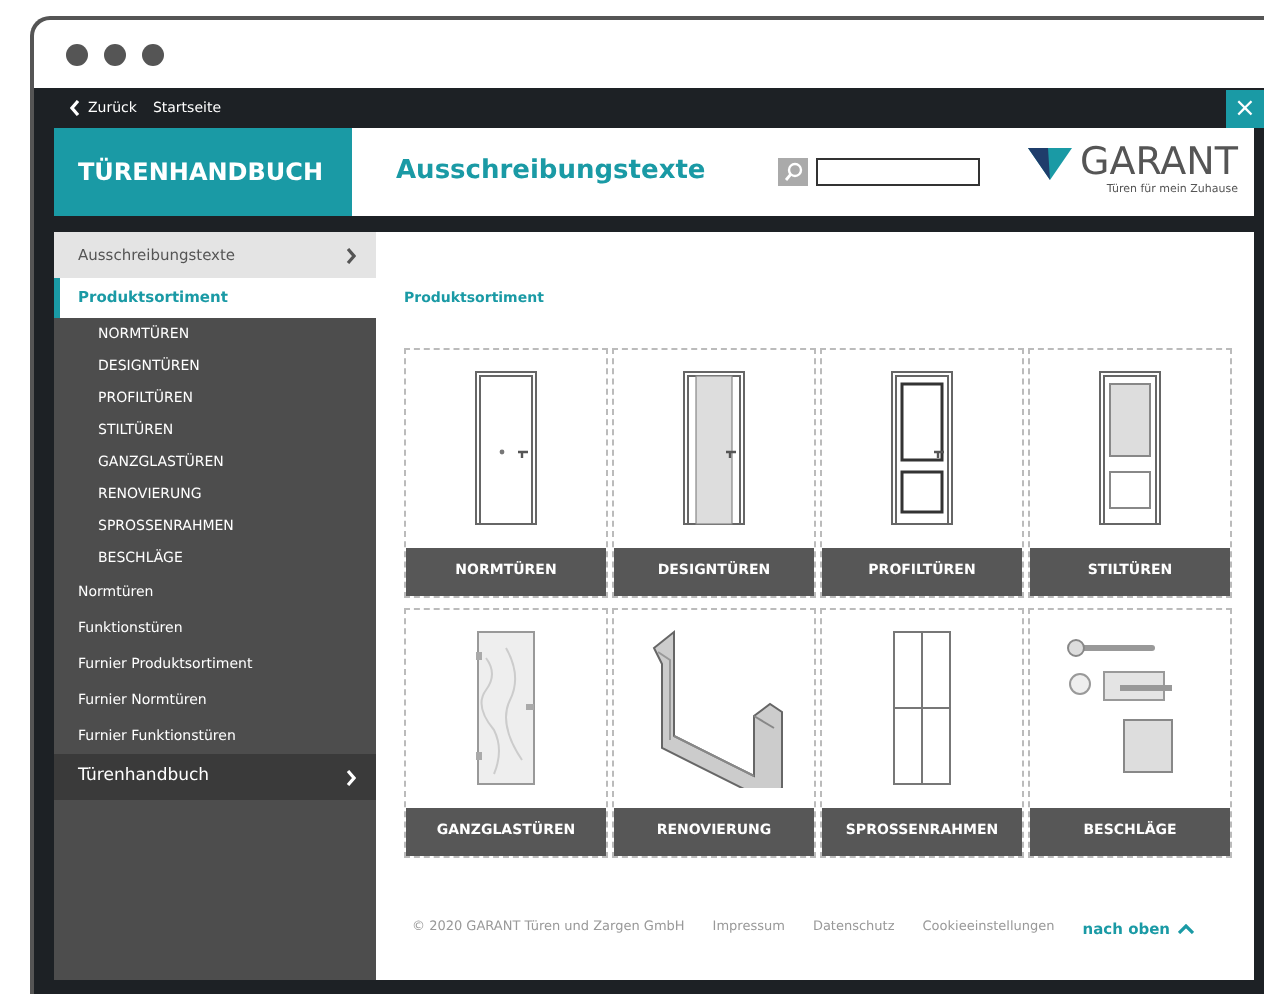  Describe the element at coordinates (551, 172) in the screenshot. I see `page-title: Ausschreibungstexte` at that location.